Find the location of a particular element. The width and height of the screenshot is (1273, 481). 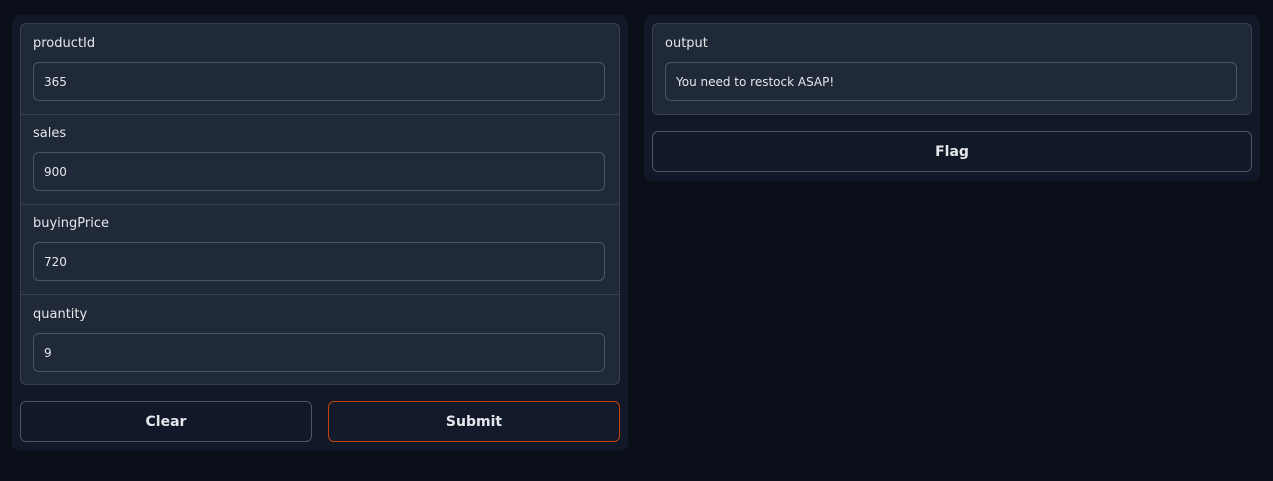

productid-input is located at coordinates (319, 81).